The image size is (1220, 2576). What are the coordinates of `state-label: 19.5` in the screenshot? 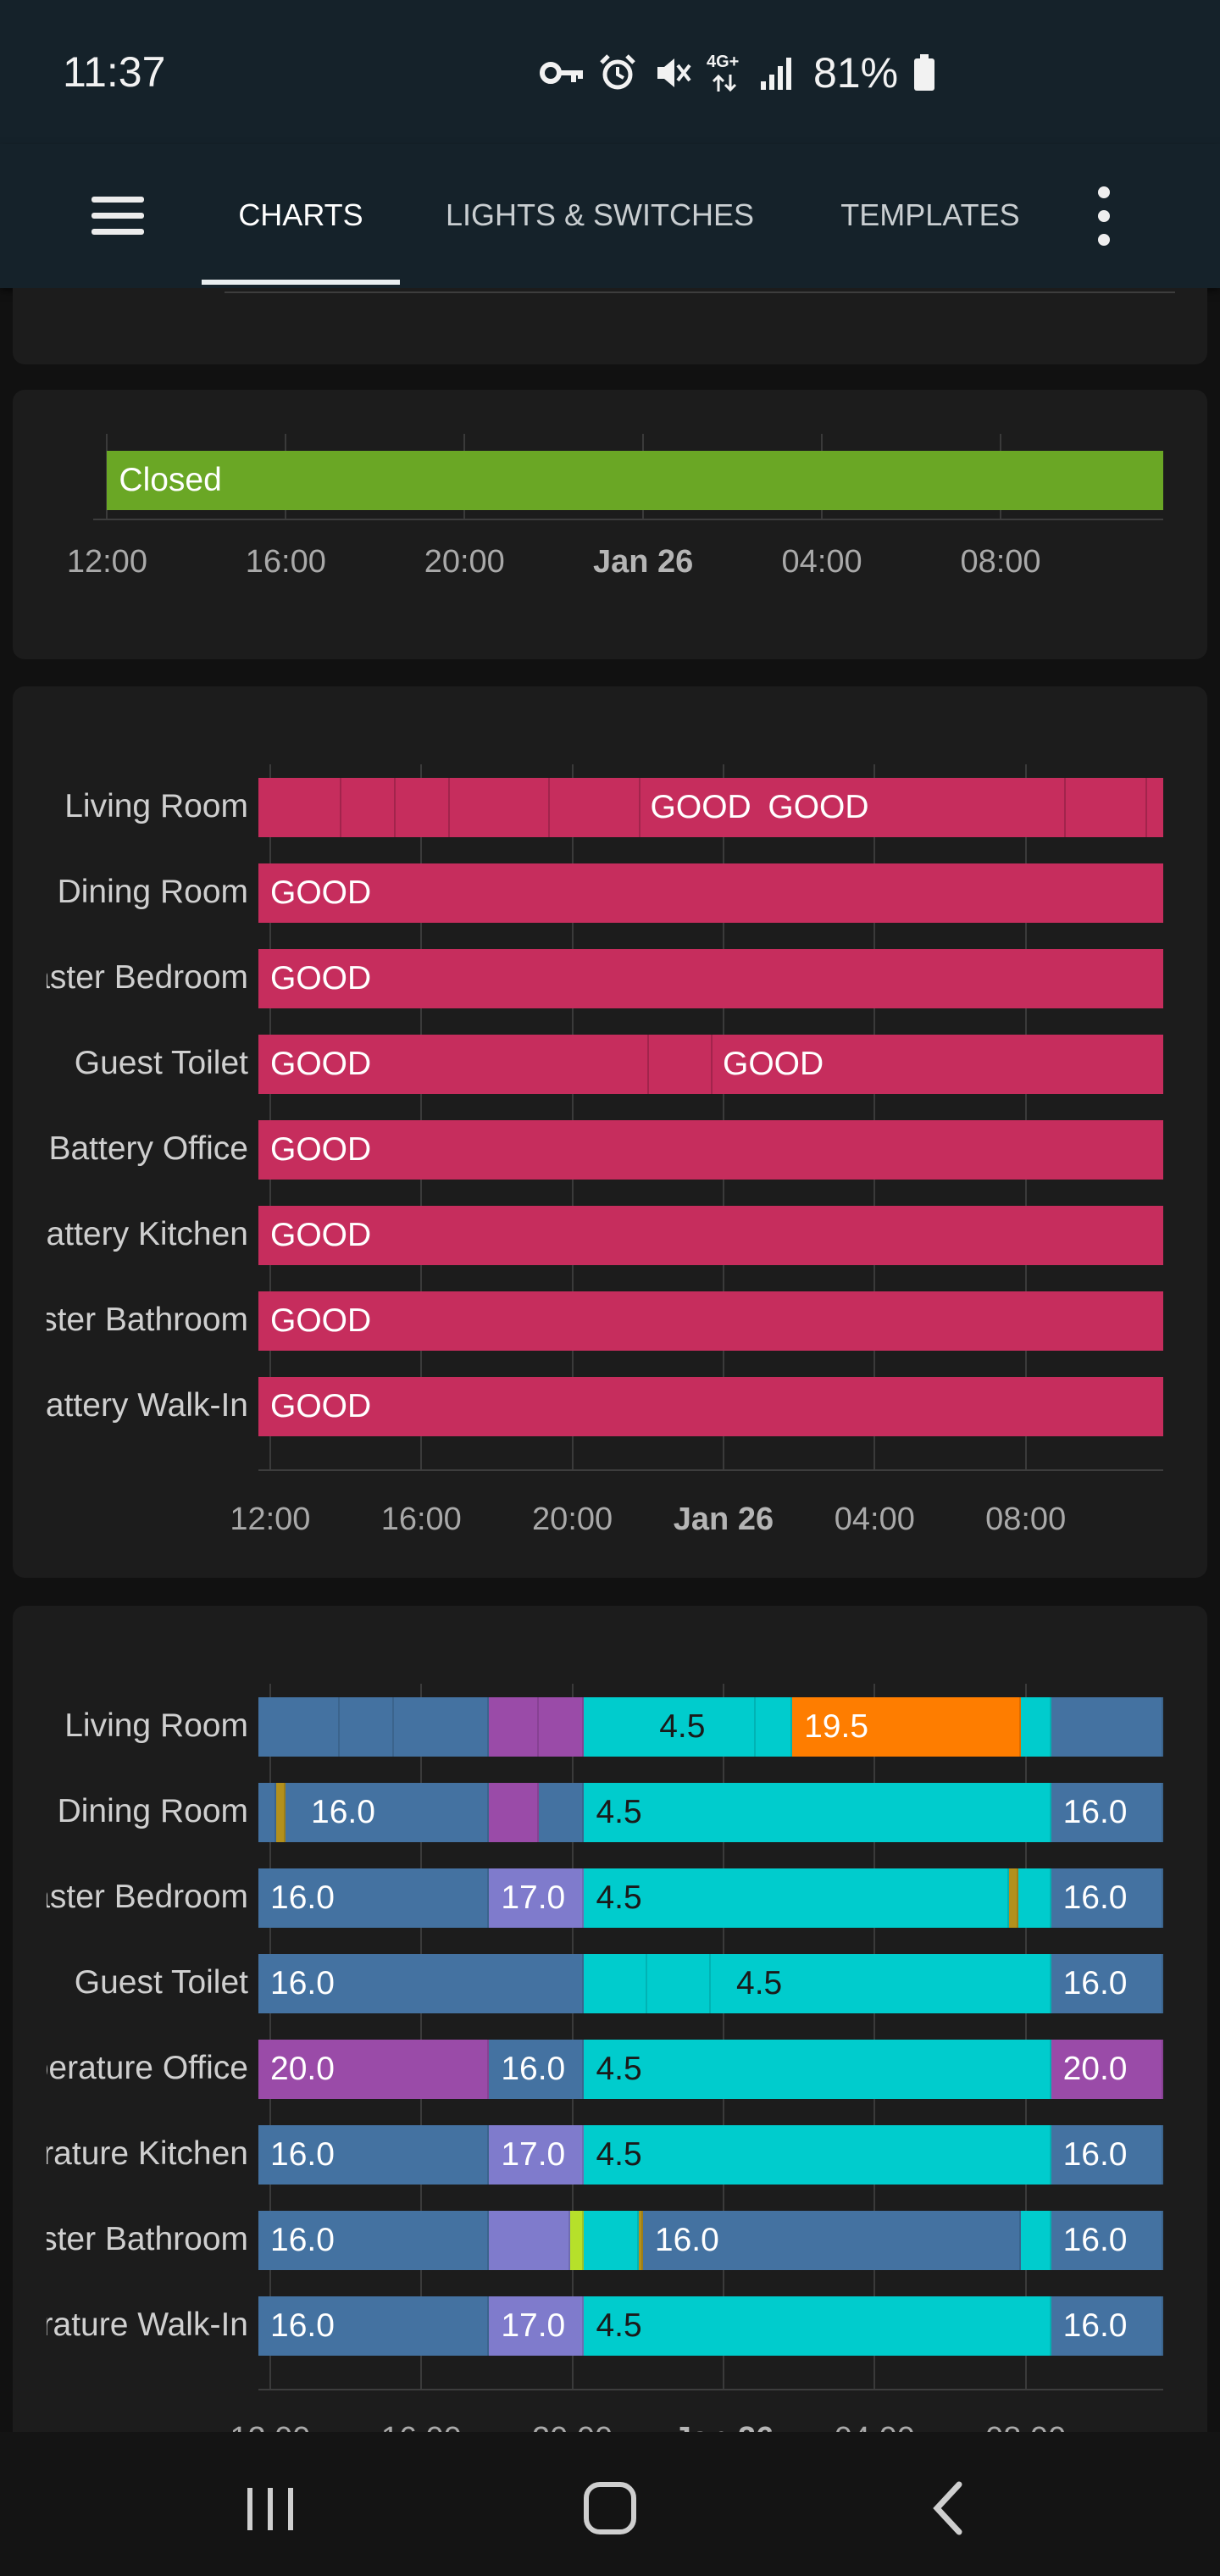 It's located at (836, 1726).